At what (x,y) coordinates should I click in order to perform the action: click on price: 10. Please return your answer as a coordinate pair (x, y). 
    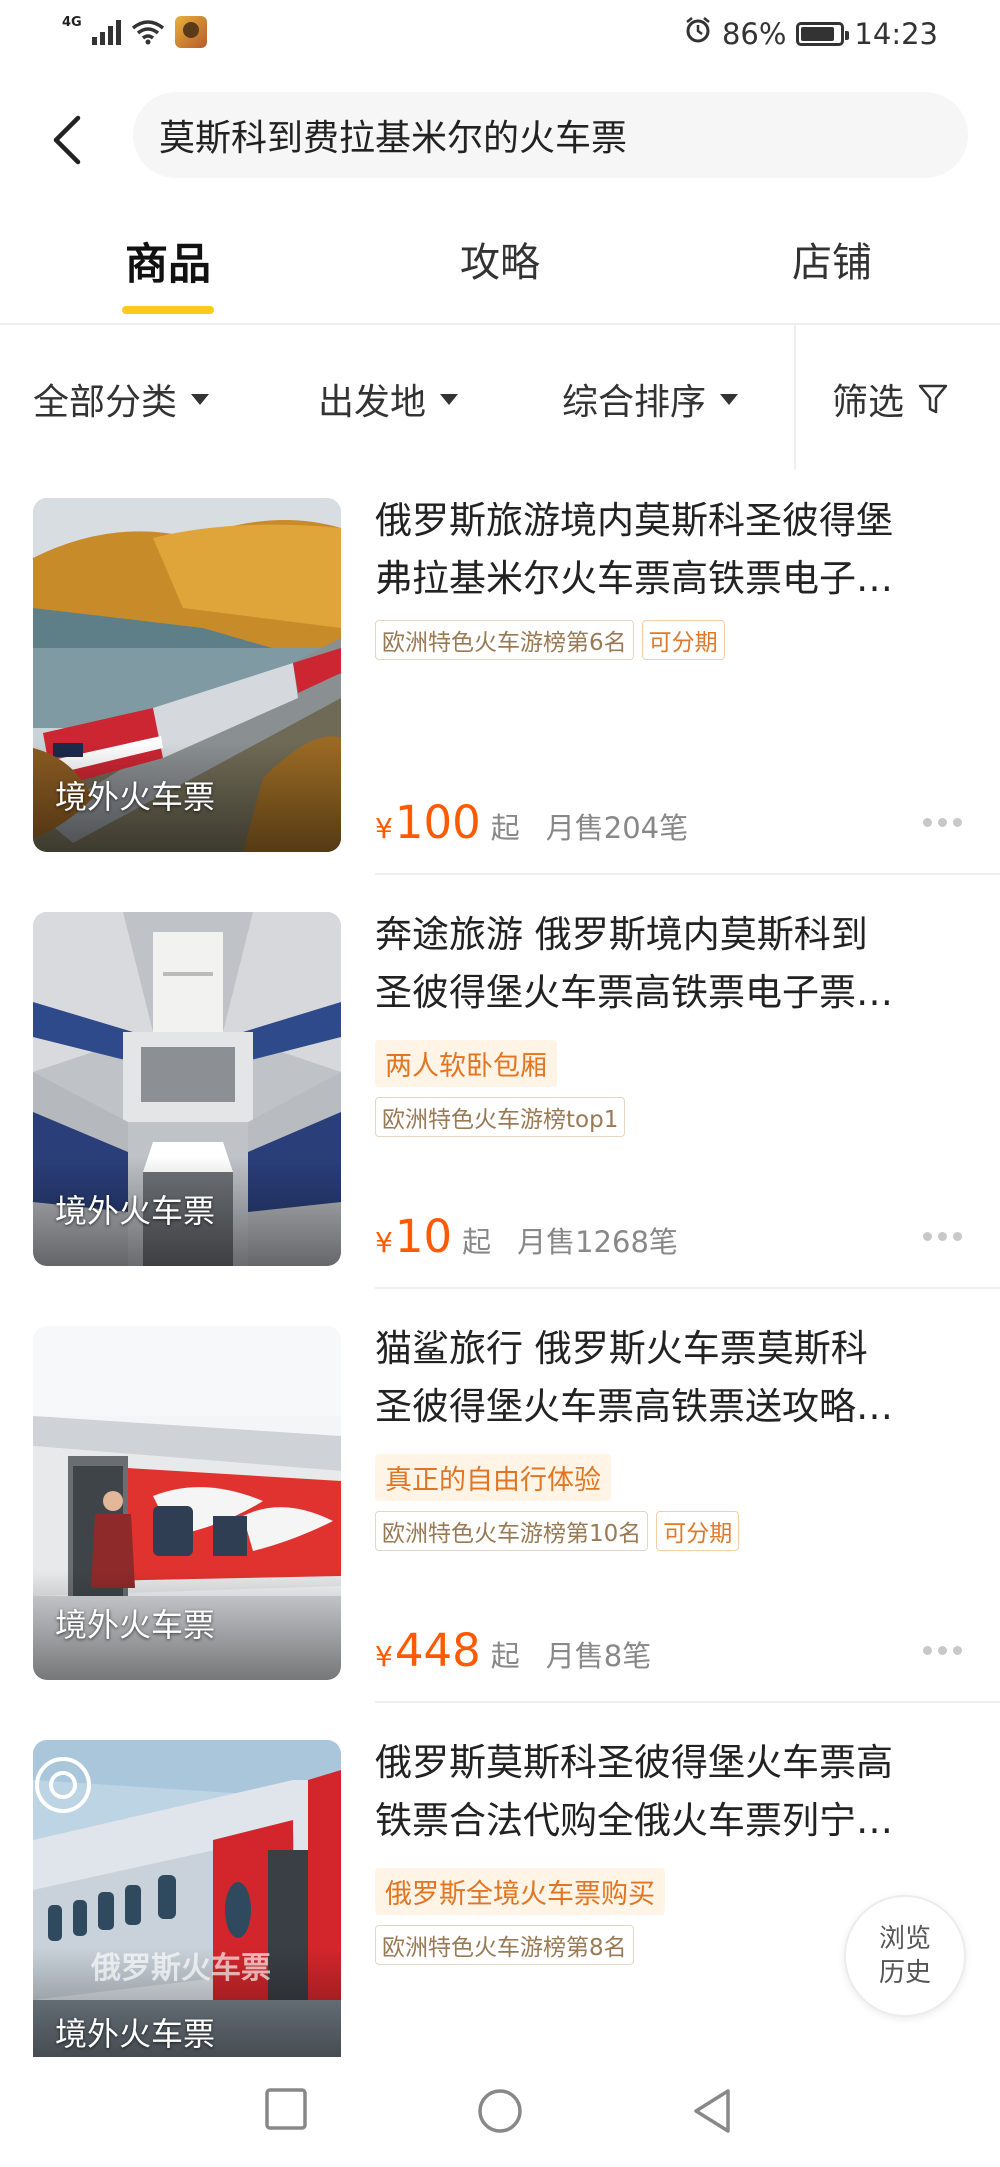
    Looking at the image, I should click on (423, 1236).